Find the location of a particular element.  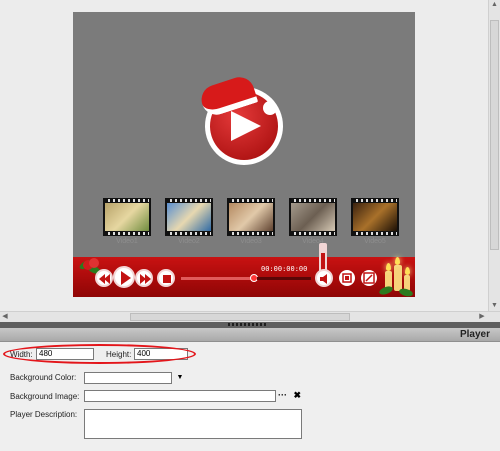

scroll-down-arrow-icon: ▼ is located at coordinates (494, 306).